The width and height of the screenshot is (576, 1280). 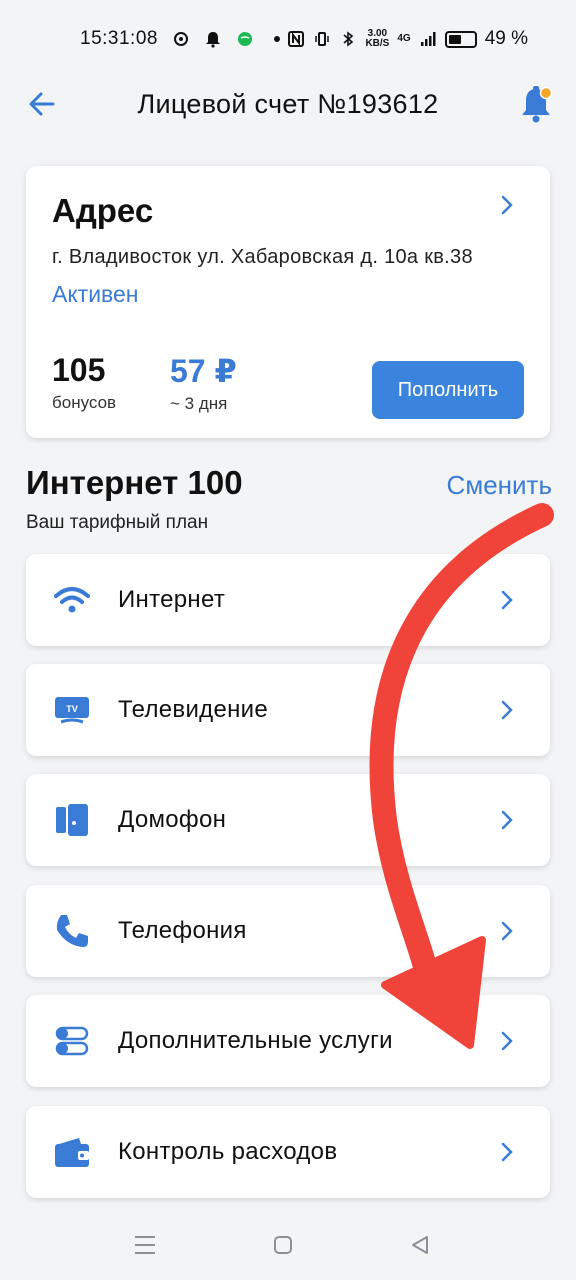 What do you see at coordinates (276, 39) in the screenshot?
I see `dot-icon` at bounding box center [276, 39].